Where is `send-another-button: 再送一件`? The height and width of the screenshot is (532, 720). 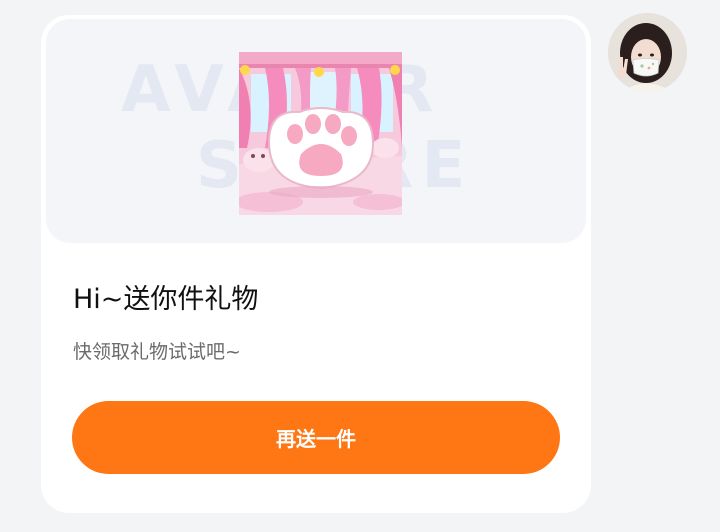 send-another-button: 再送一件 is located at coordinates (316, 437).